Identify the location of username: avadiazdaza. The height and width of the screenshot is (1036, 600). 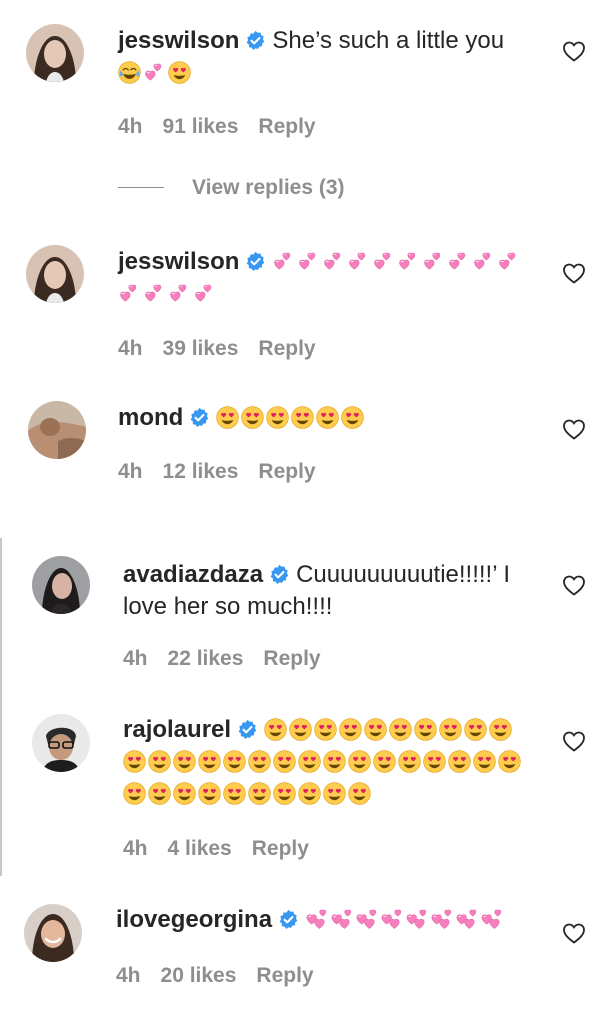
(193, 574).